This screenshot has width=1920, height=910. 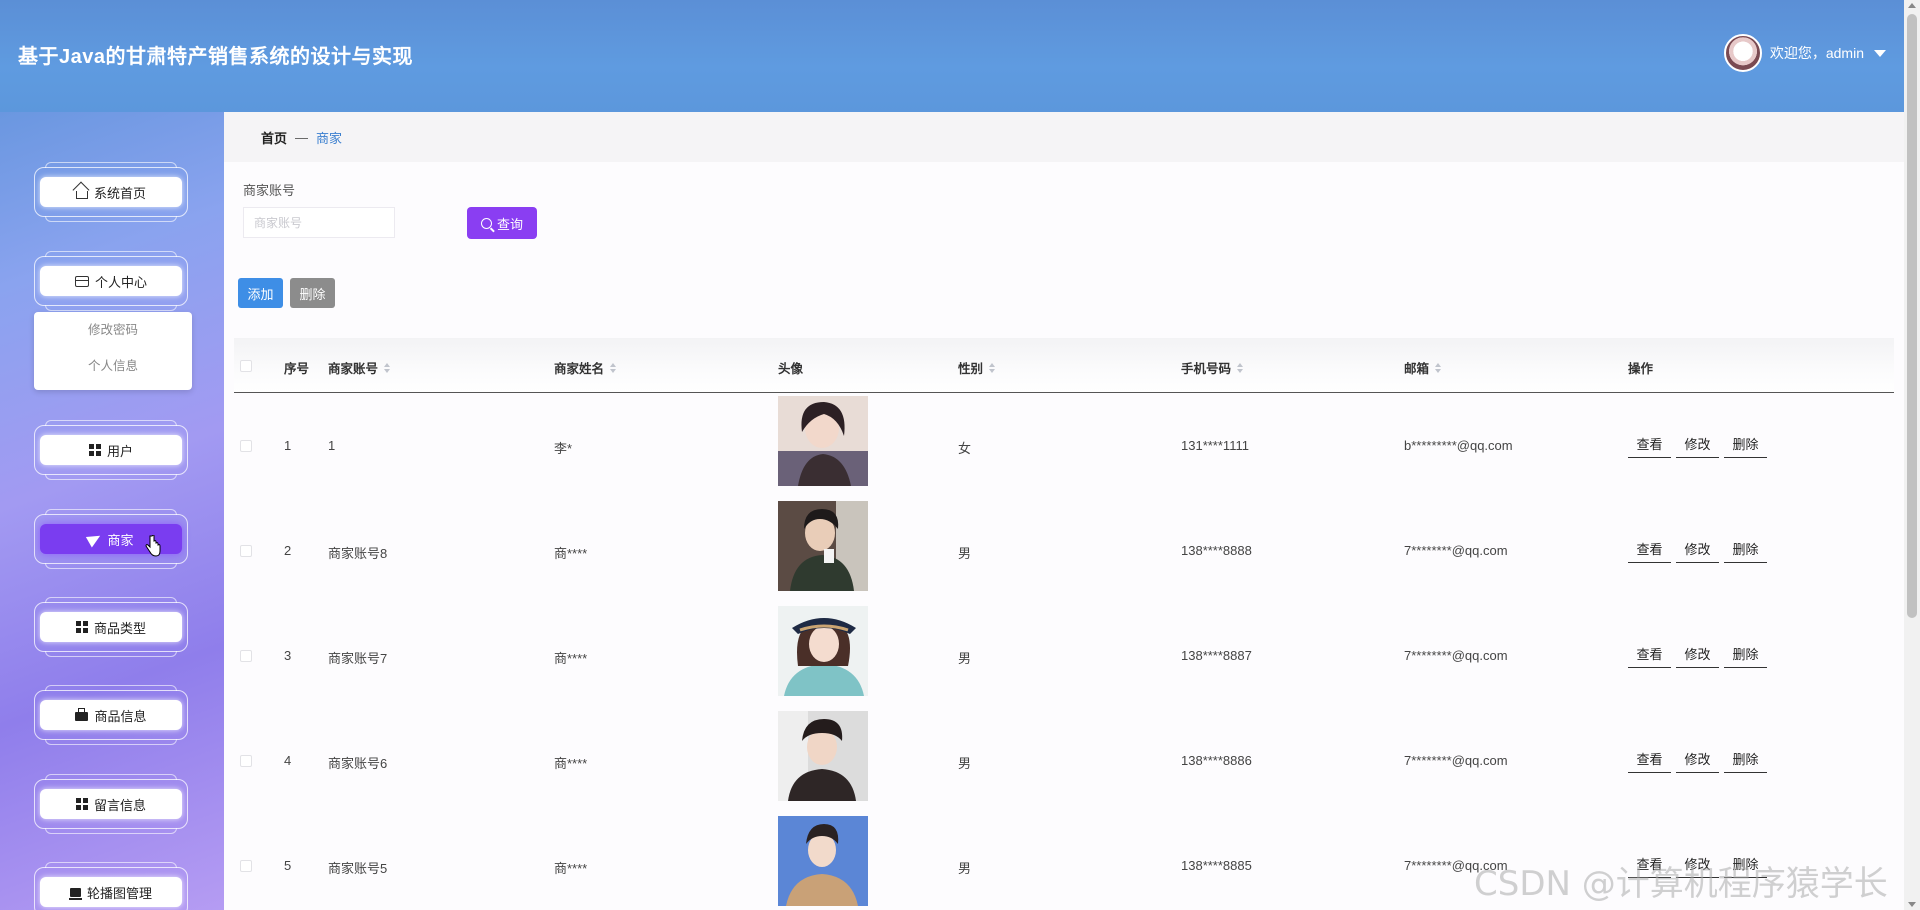 What do you see at coordinates (1817, 53) in the screenshot?
I see `welcome-text: 欢迎您，admin` at bounding box center [1817, 53].